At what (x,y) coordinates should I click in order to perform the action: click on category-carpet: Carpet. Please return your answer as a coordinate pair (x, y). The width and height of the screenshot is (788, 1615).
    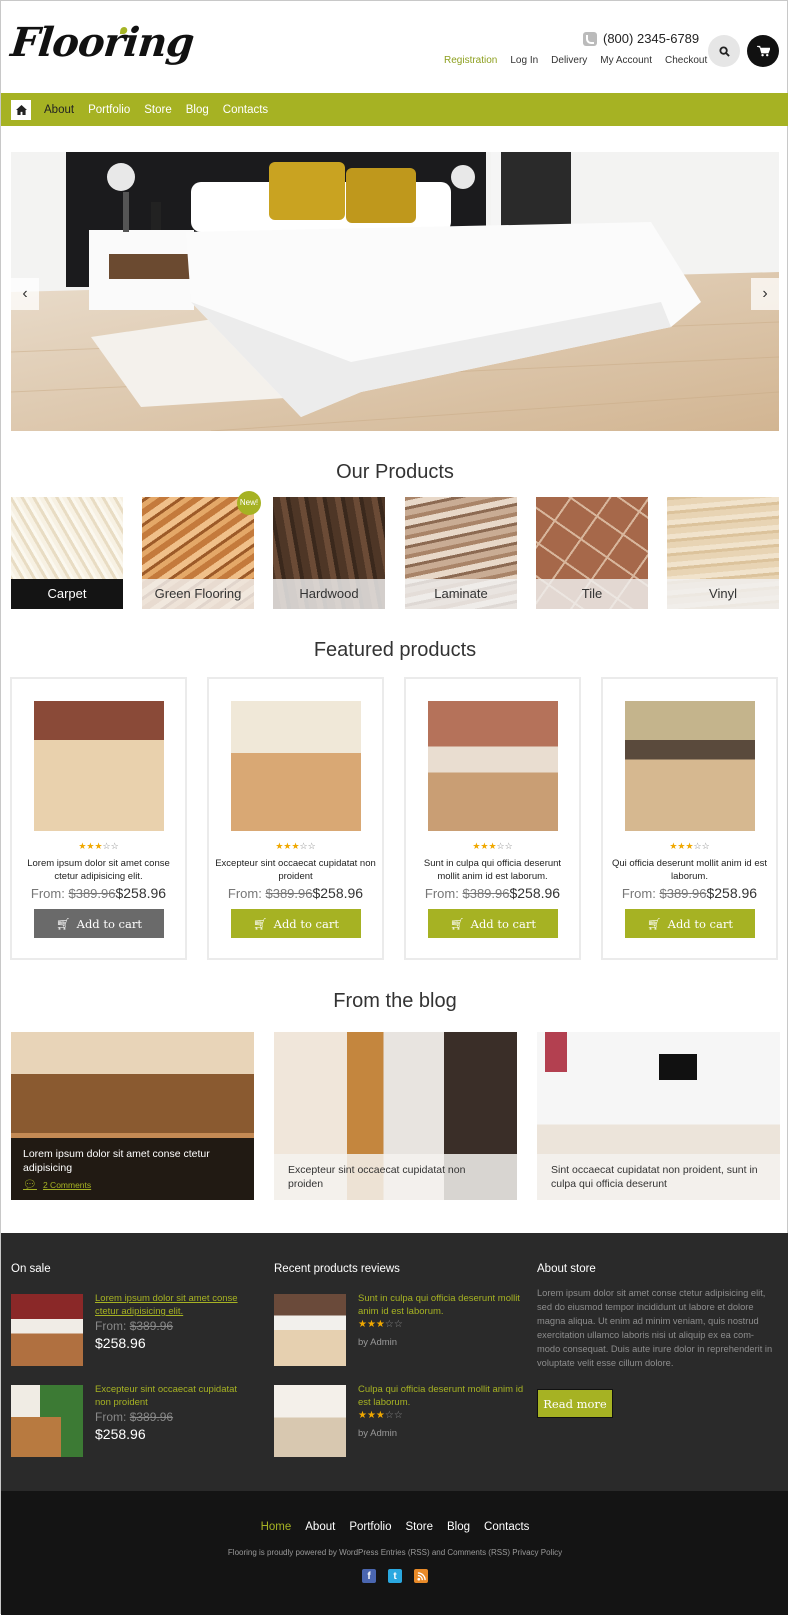
    Looking at the image, I should click on (67, 553).